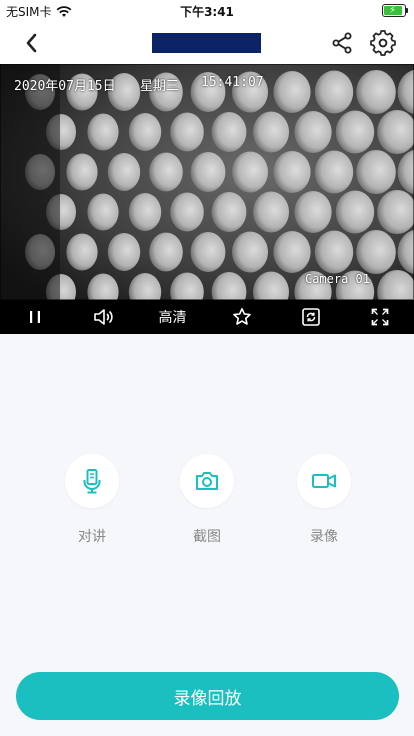 The height and width of the screenshot is (736, 414). I want to click on volume-icon, so click(103, 317).